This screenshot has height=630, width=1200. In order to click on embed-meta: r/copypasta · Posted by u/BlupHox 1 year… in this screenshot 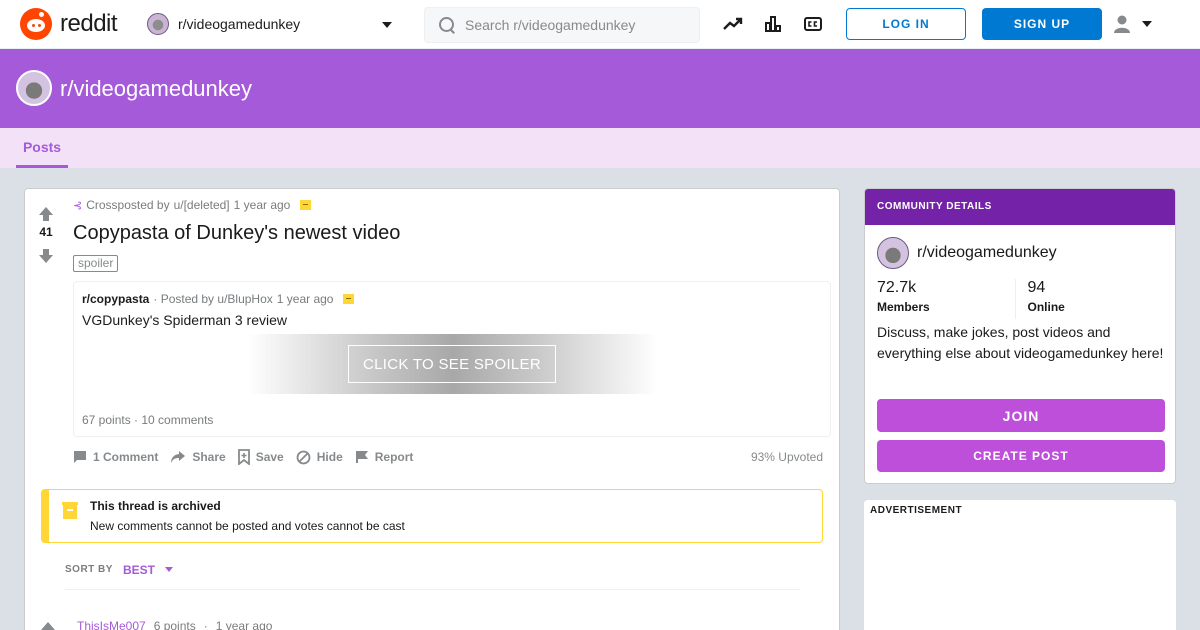, I will do `click(218, 299)`.